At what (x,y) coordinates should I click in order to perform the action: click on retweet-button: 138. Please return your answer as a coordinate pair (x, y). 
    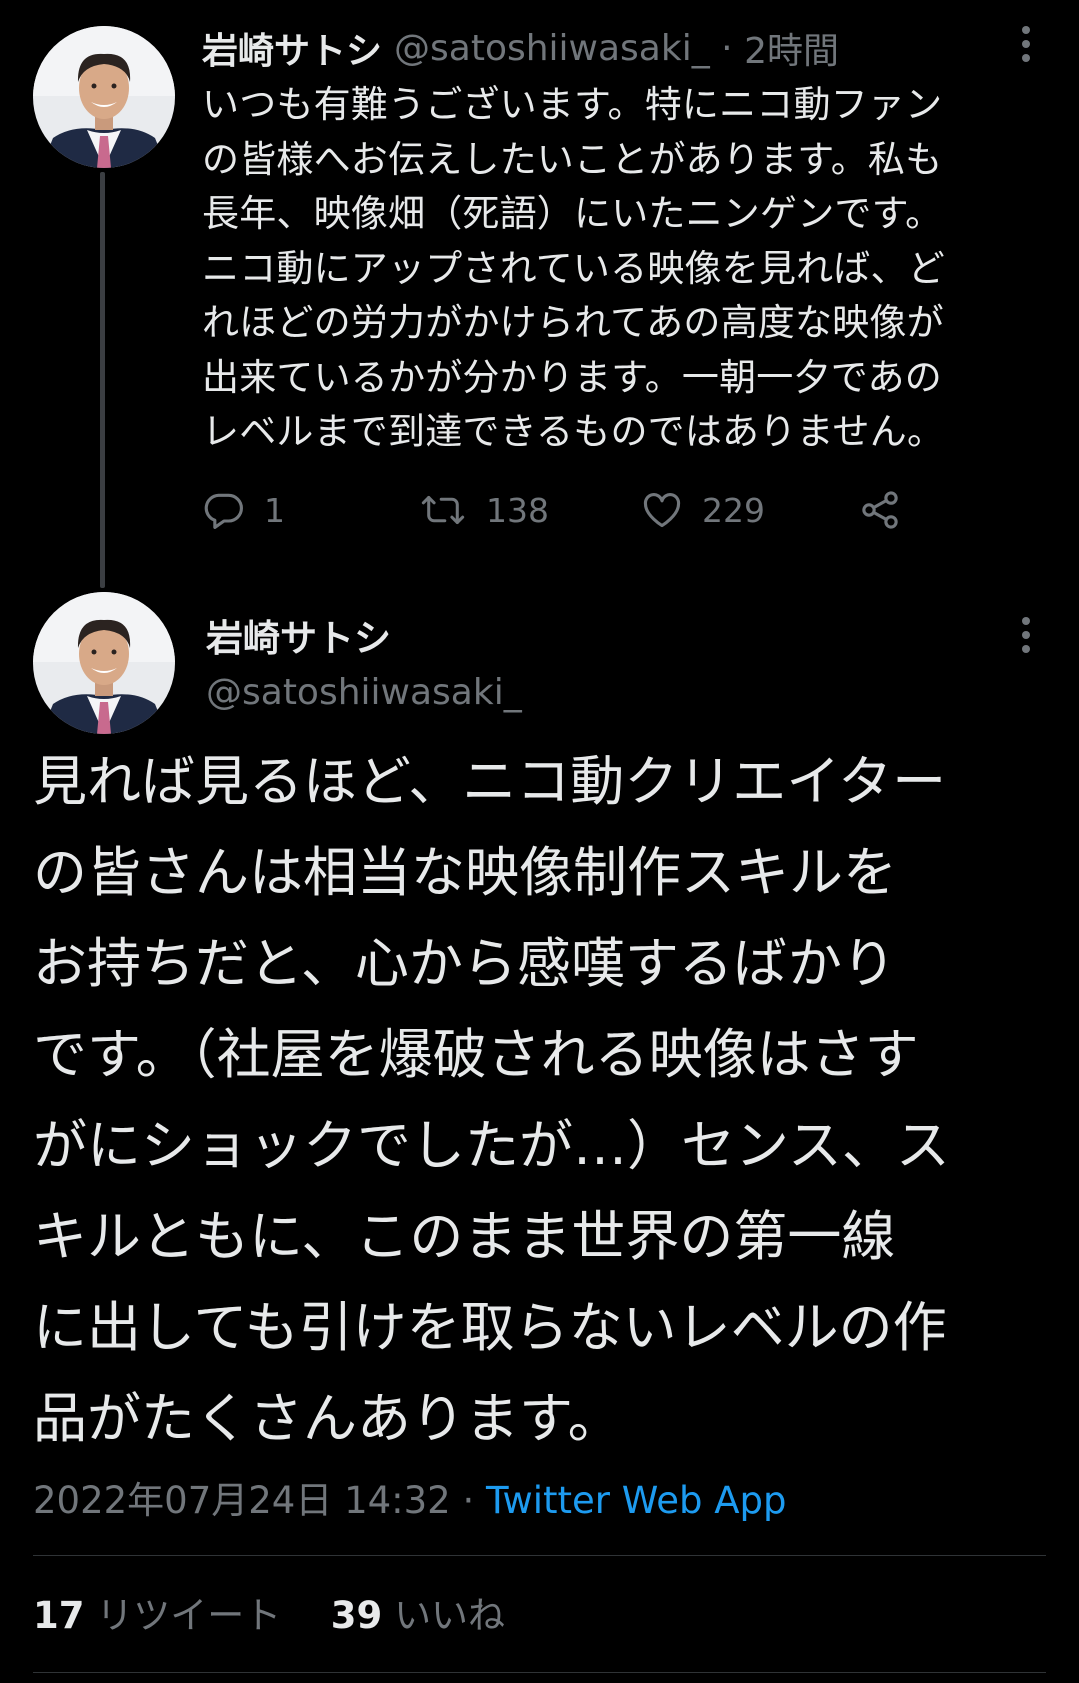
    Looking at the image, I should click on (483, 510).